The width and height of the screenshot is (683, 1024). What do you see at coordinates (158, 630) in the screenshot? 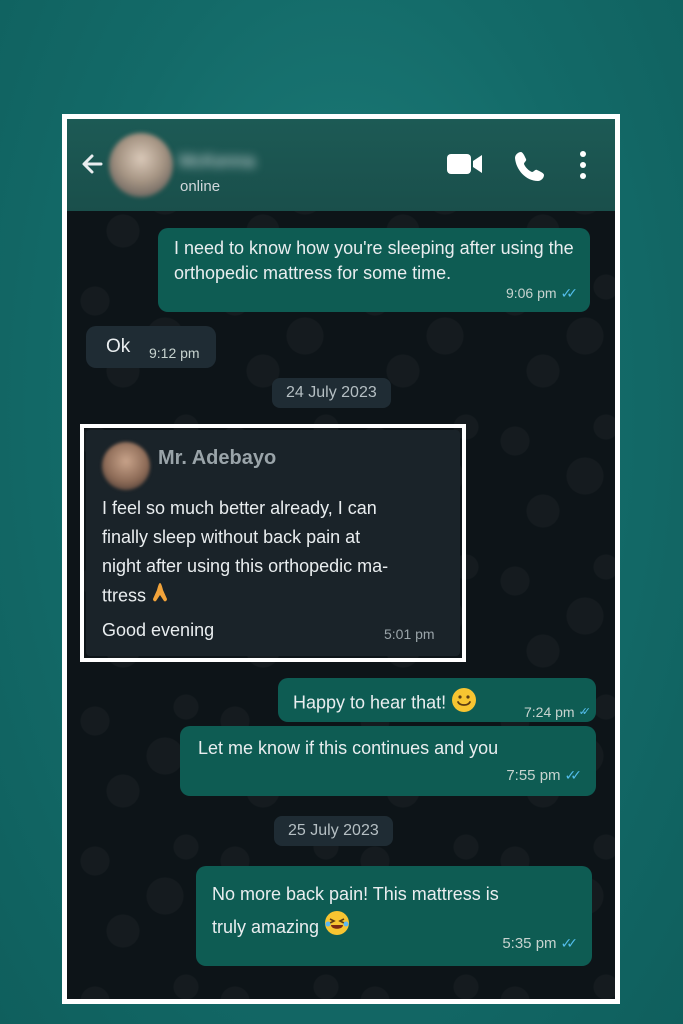
I see `quoted-greeting: Good evening` at bounding box center [158, 630].